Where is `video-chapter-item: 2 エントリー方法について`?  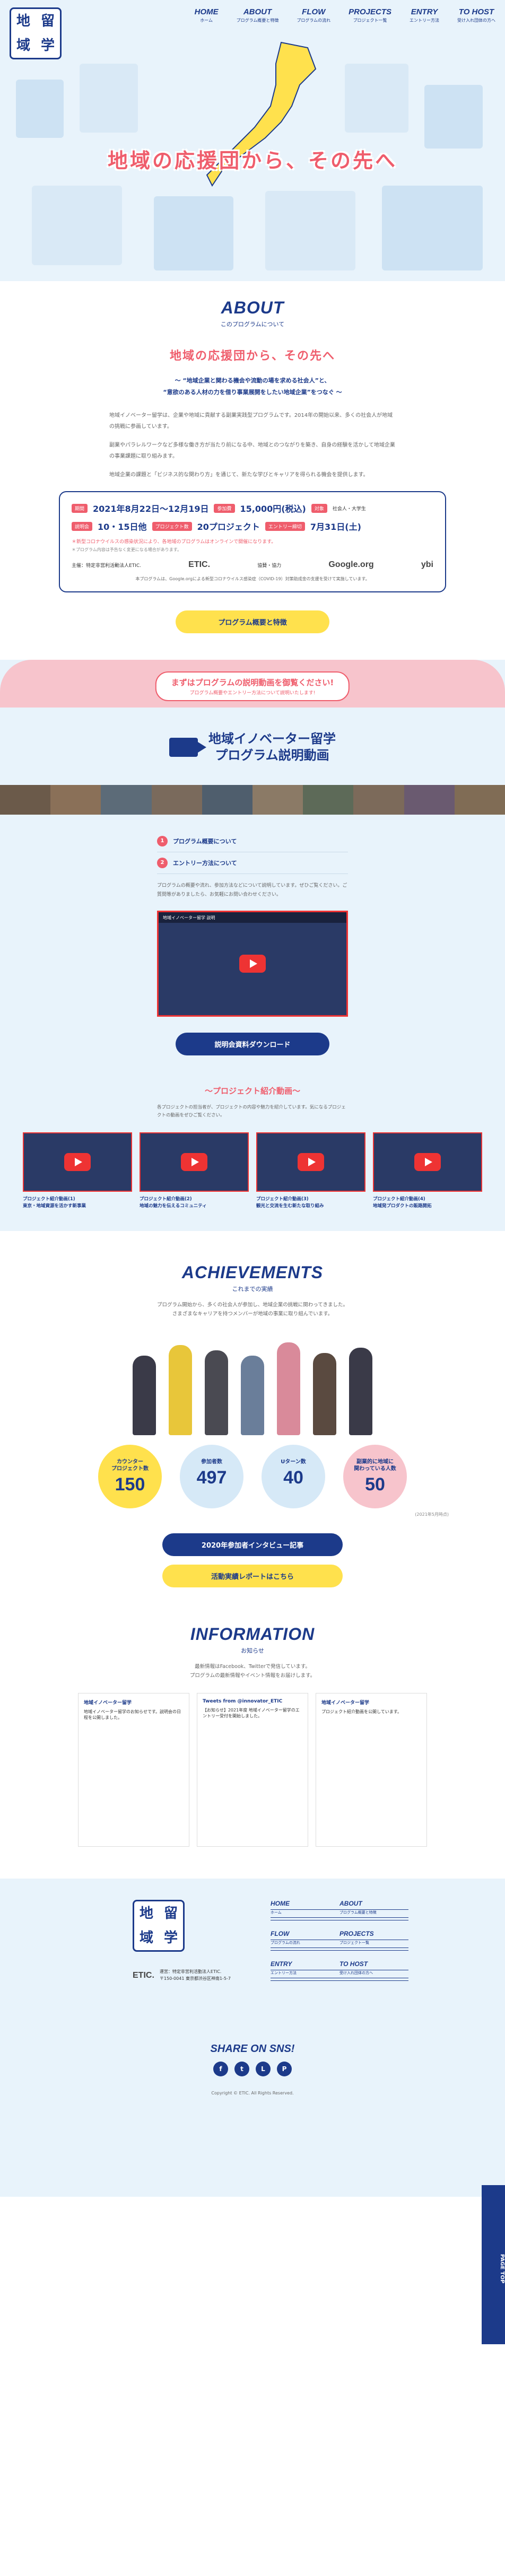 video-chapter-item: 2 エントリー方法について is located at coordinates (252, 863).